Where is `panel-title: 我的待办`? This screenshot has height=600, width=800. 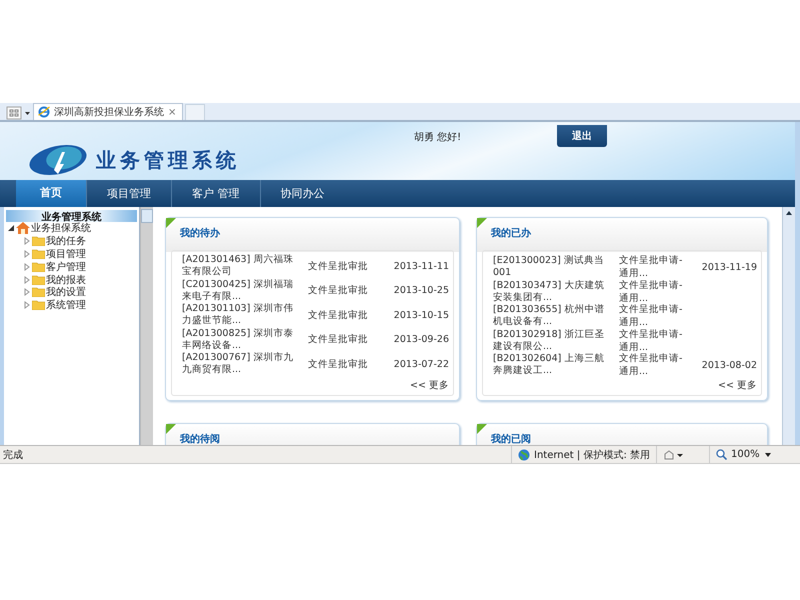 panel-title: 我的待办 is located at coordinates (199, 233).